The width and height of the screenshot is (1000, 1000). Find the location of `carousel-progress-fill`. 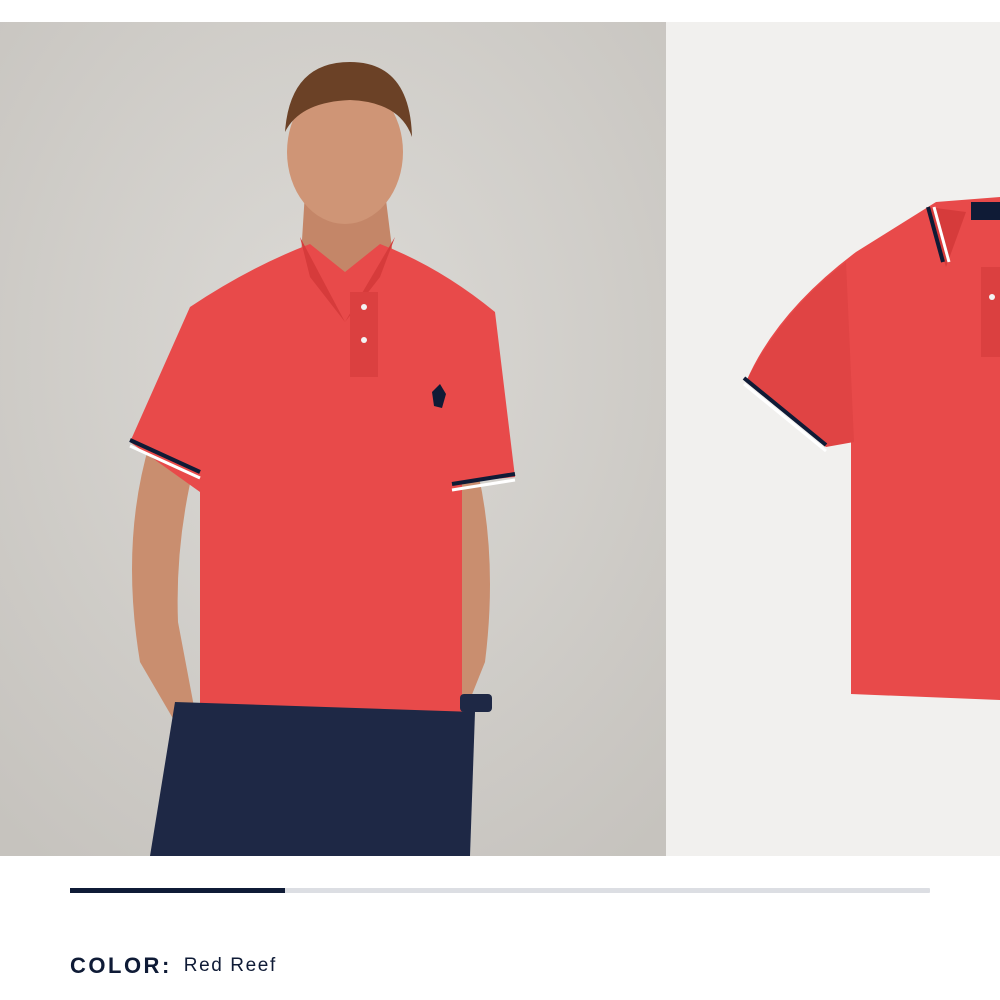

carousel-progress-fill is located at coordinates (177, 890).